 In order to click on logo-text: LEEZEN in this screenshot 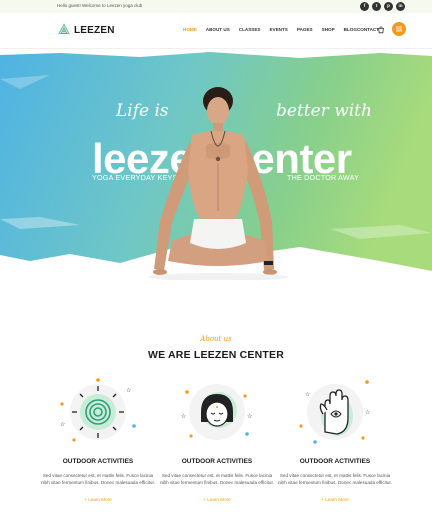, I will do `click(94, 30)`.